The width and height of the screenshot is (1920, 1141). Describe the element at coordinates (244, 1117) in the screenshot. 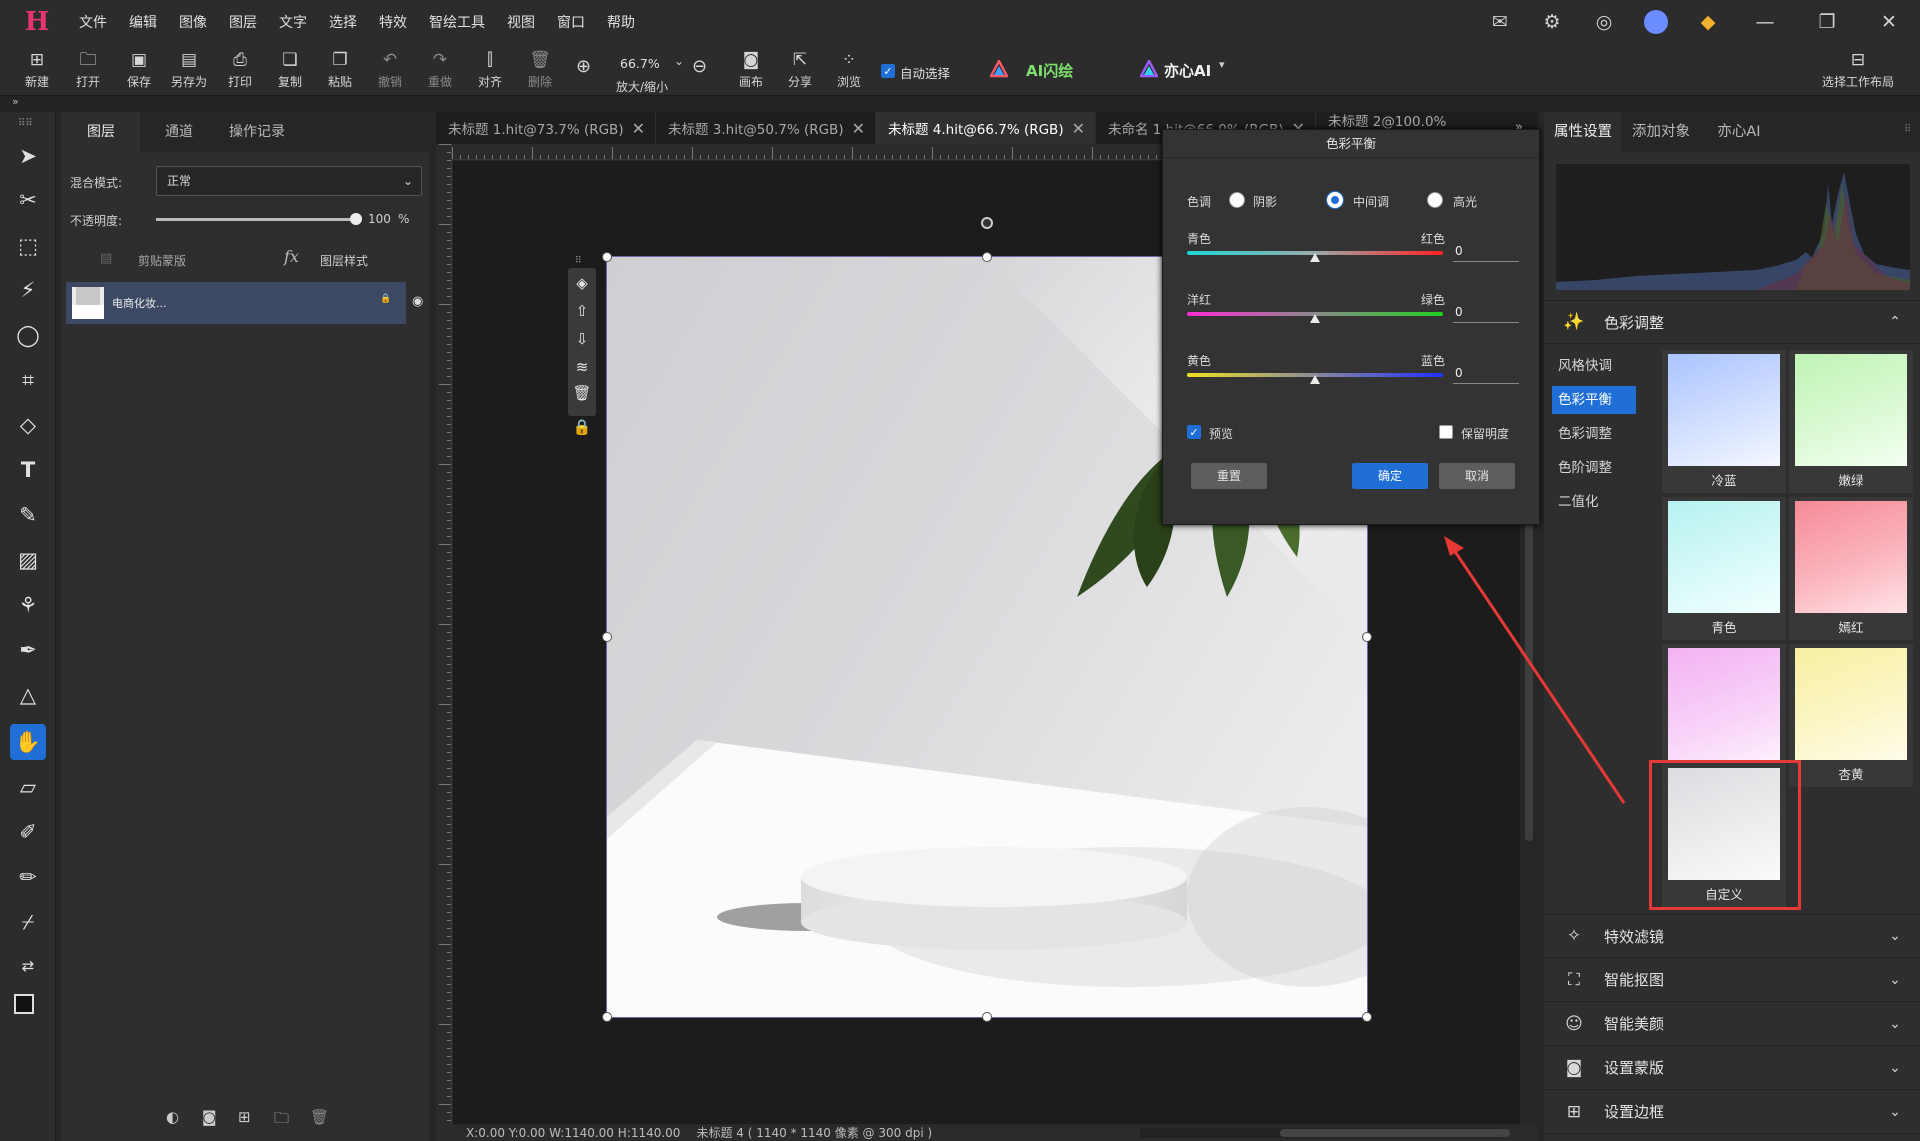

I see `new-layer-icon: ⊞` at that location.